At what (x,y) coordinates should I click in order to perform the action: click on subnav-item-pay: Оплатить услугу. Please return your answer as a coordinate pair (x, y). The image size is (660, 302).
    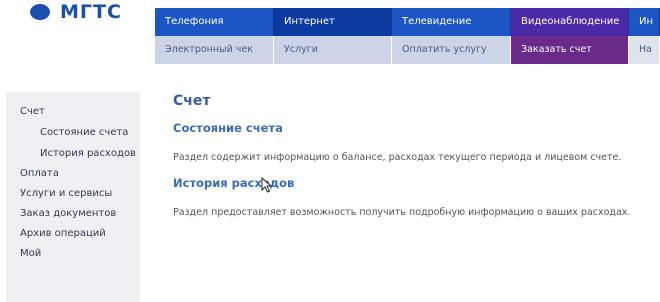
    Looking at the image, I should click on (451, 50).